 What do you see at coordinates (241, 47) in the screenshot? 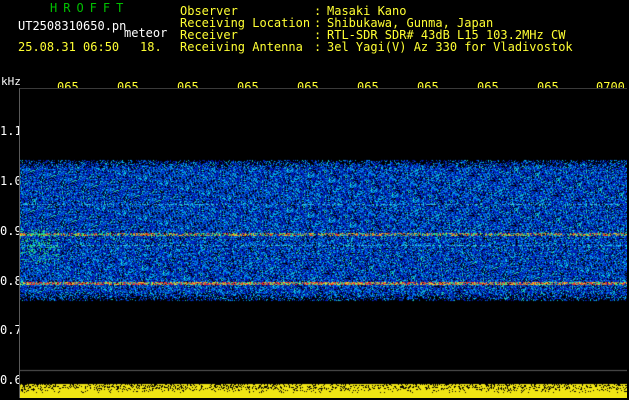
I see `antenna-label: Receiving Antenna` at bounding box center [241, 47].